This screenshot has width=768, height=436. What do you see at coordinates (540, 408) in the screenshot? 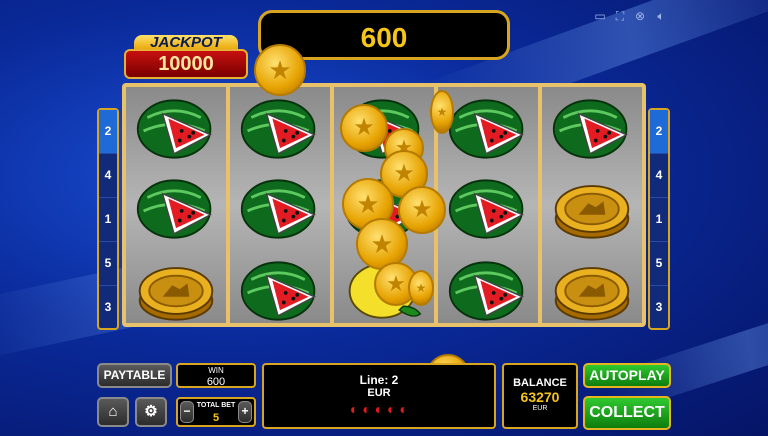
I see `balance-currency: EUR` at bounding box center [540, 408].